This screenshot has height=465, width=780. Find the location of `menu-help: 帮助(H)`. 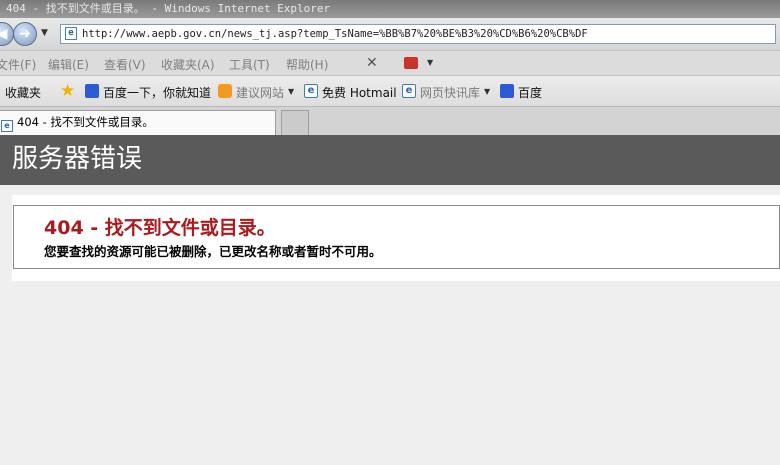

menu-help: 帮助(H) is located at coordinates (307, 64).